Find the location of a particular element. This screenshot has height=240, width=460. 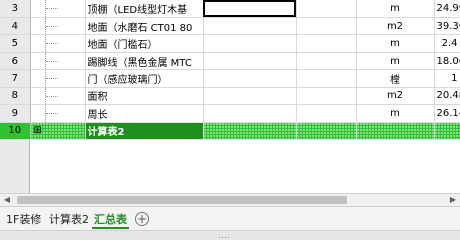

tab-summary: 汇总表 is located at coordinates (110, 220).